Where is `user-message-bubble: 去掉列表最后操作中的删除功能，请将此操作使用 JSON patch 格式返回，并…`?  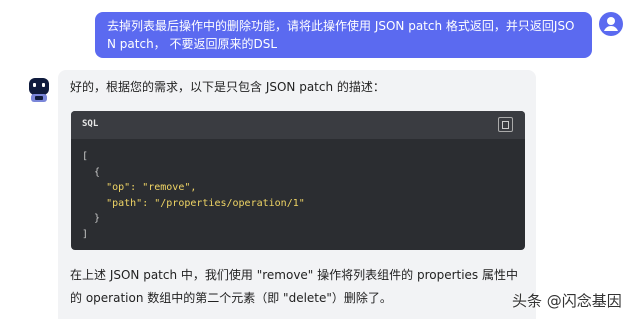 user-message-bubble: 去掉列表最后操作中的删除功能，请将此操作使用 JSON patch 格式返回，并… is located at coordinates (343, 35).